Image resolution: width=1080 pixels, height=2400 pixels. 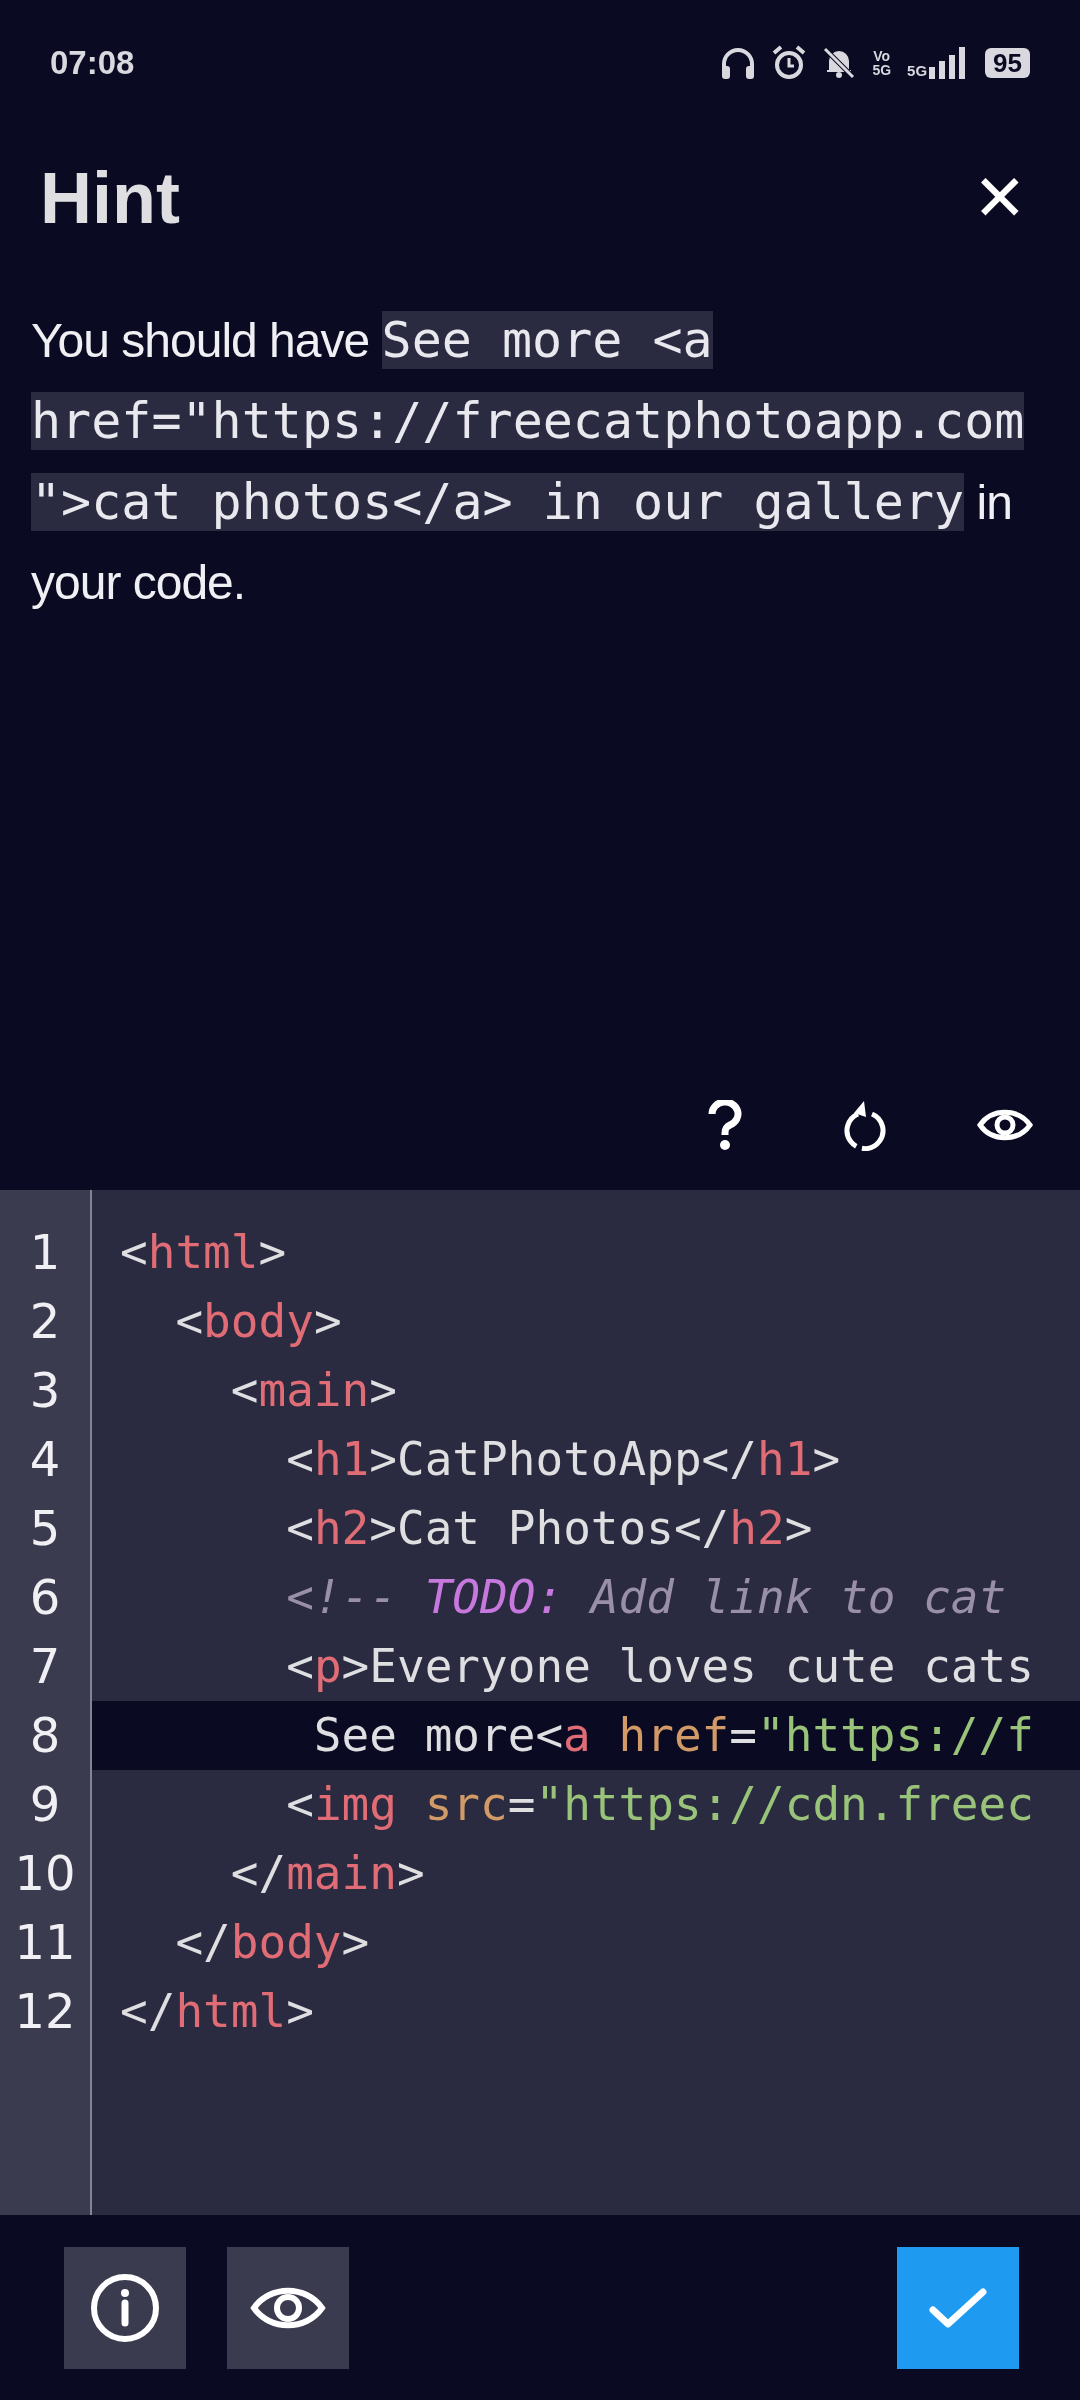 What do you see at coordinates (45, 1528) in the screenshot?
I see `line-number: 5` at bounding box center [45, 1528].